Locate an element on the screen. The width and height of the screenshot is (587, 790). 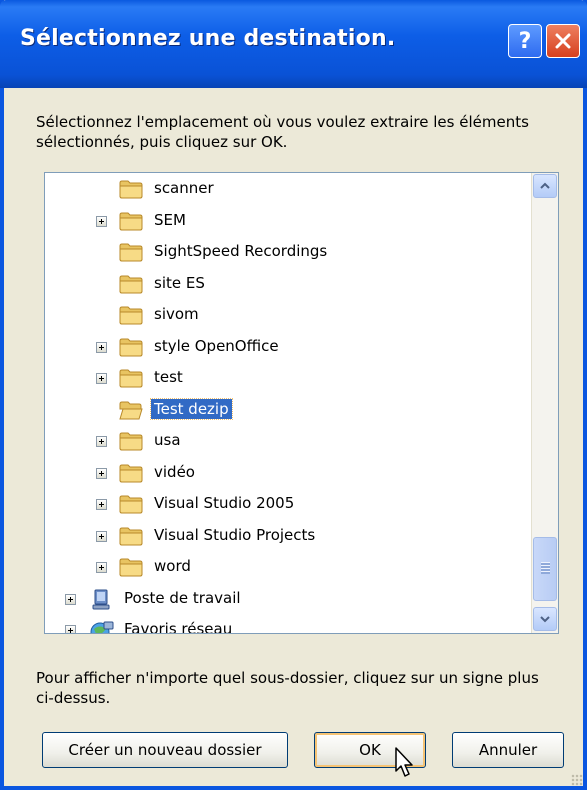
mouse-cursor-icon is located at coordinates (404, 762).